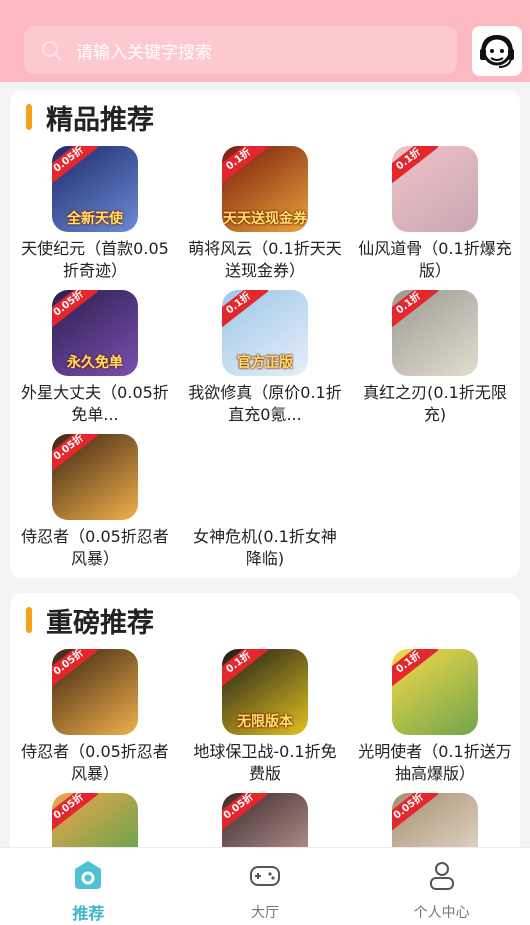  What do you see at coordinates (95, 259) in the screenshot?
I see `game-name: 天使纪元（首款0.05折奇迹）` at bounding box center [95, 259].